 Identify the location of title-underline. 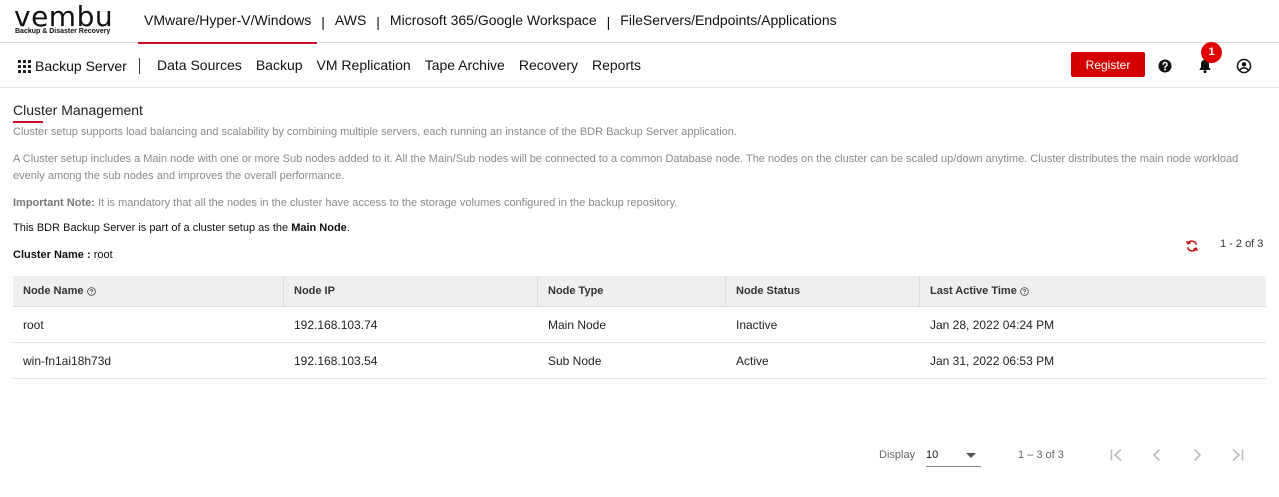
(28, 122).